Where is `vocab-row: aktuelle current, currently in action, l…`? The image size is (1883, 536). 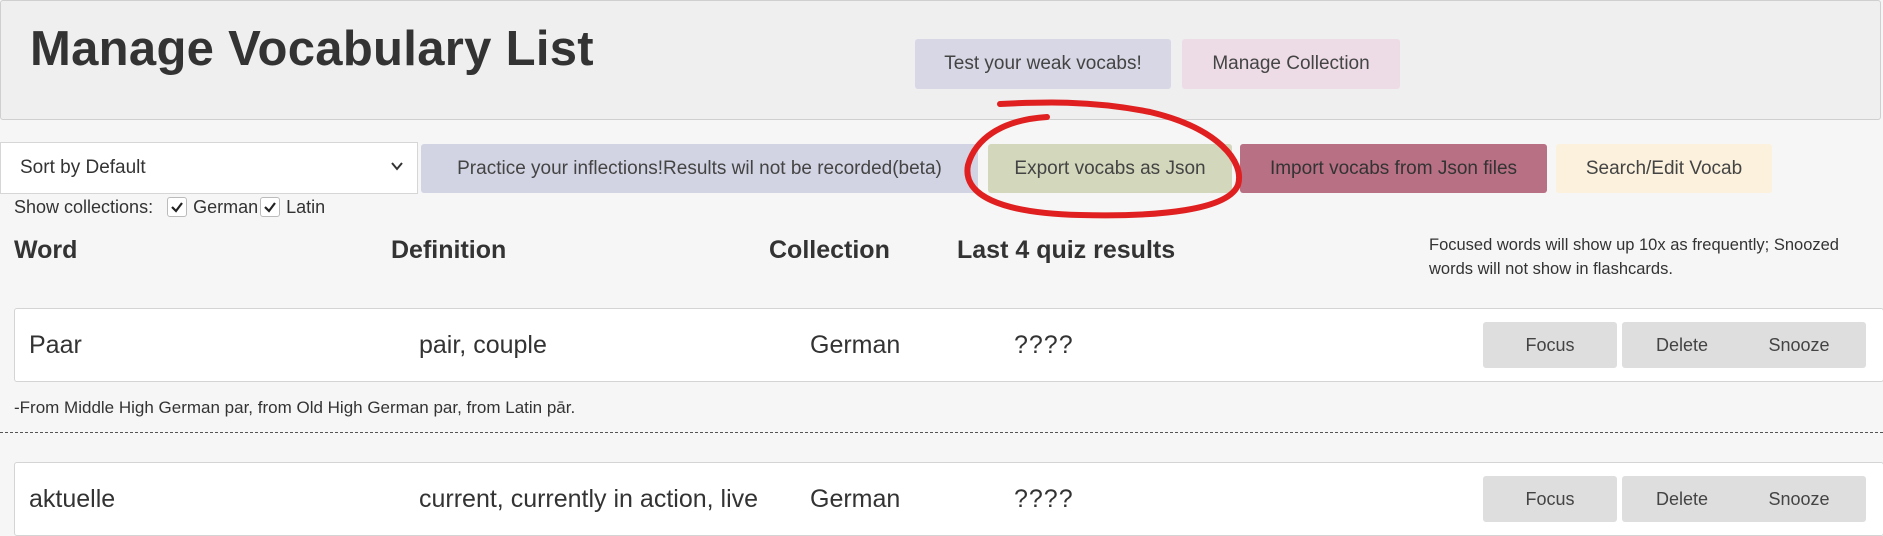
vocab-row: aktuelle current, currently in action, l… is located at coordinates (948, 499).